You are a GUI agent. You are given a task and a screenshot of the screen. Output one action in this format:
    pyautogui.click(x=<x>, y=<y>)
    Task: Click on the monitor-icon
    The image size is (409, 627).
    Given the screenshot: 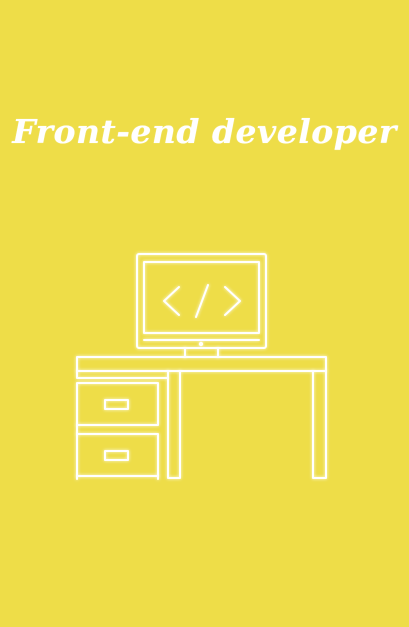 What is the action you would take?
    pyautogui.click(x=201, y=305)
    